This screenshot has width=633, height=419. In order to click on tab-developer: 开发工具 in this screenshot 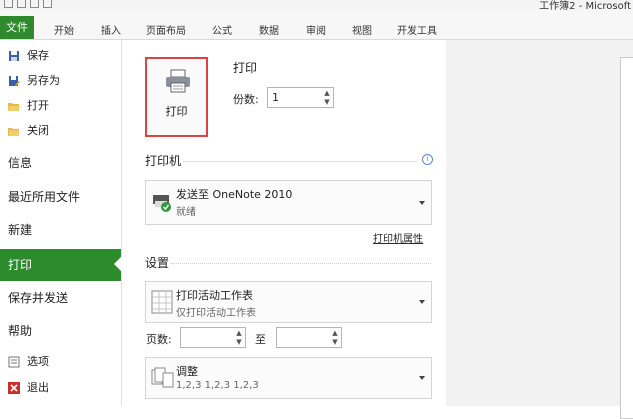, I will do `click(417, 32)`.